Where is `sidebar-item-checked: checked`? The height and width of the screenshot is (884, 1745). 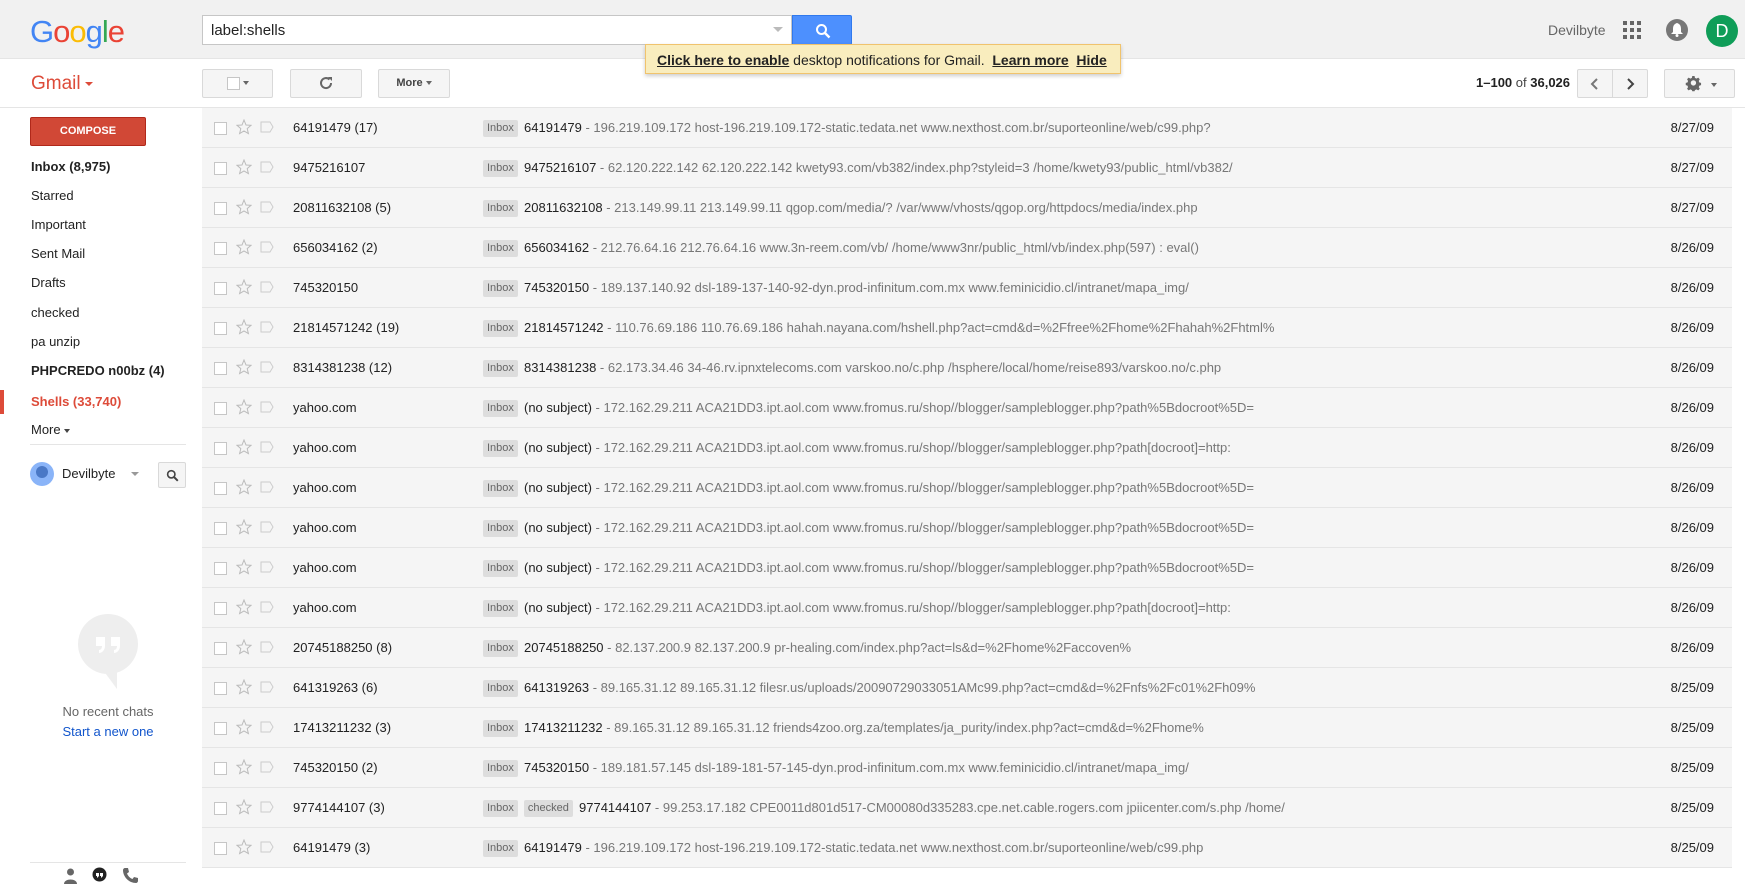
sidebar-item-checked: checked is located at coordinates (100, 313).